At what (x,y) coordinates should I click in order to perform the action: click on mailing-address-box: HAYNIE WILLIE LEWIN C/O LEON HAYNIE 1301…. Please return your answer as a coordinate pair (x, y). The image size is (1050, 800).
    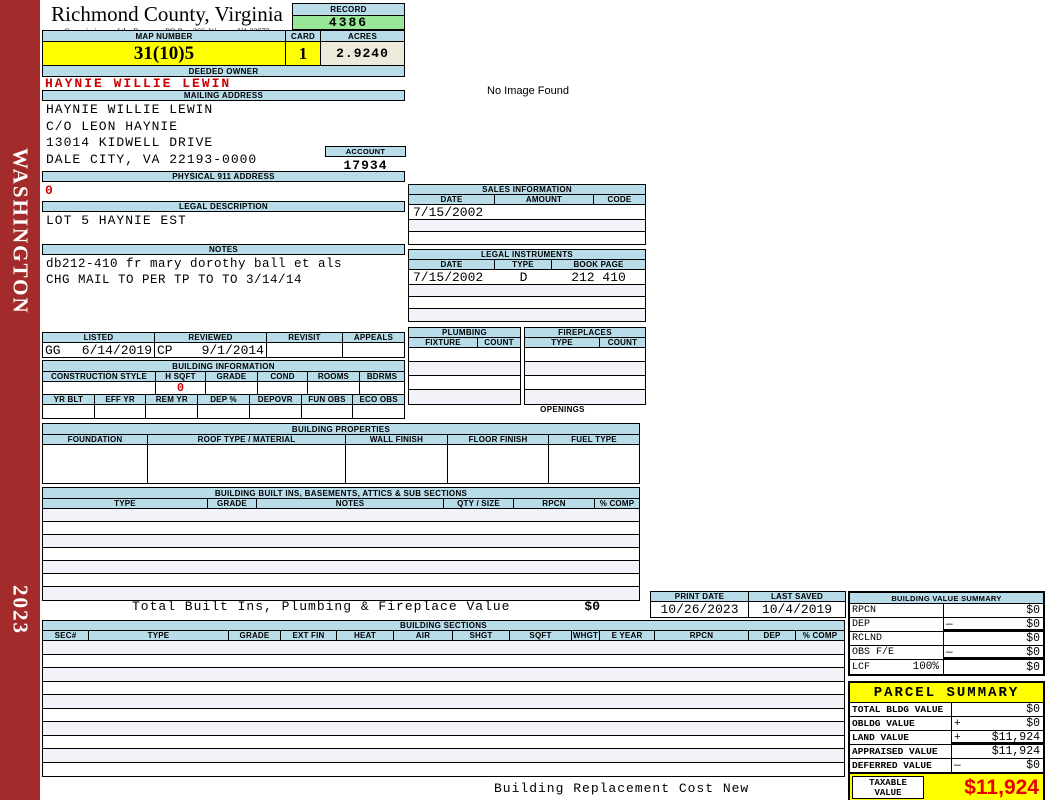
    Looking at the image, I should click on (224, 136).